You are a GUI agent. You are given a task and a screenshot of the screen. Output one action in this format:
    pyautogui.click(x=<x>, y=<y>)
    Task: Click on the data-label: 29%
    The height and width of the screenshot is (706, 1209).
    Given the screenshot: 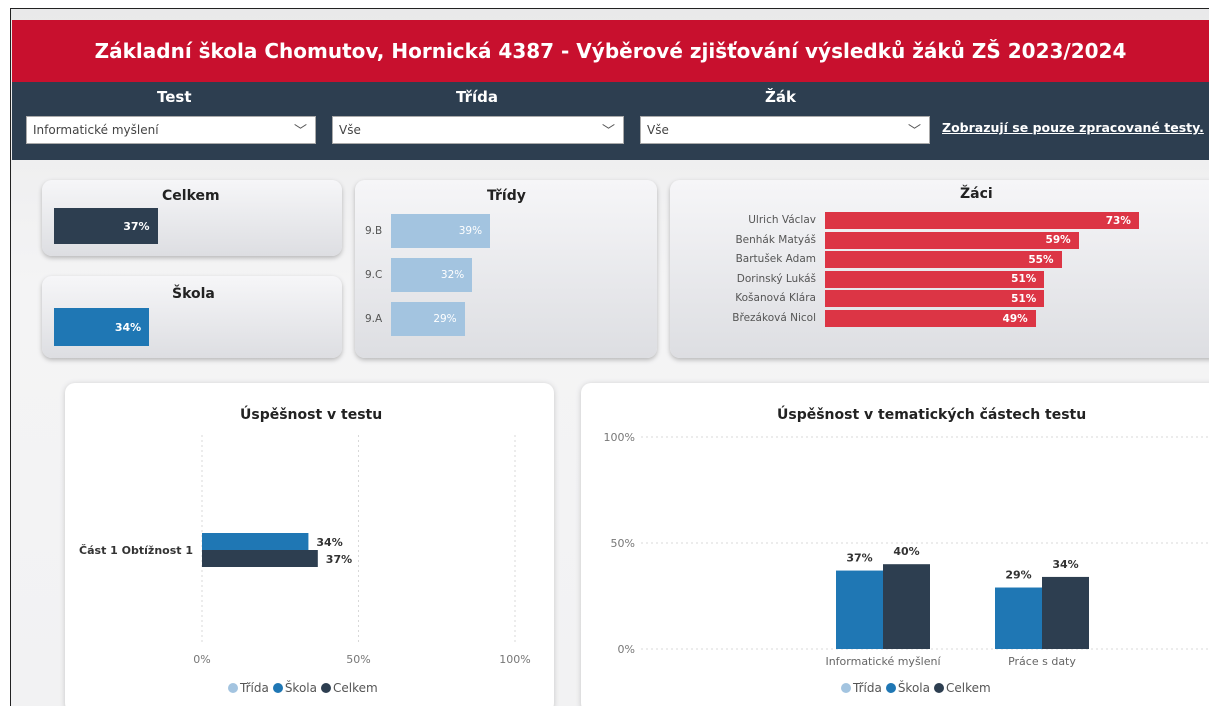 What is the action you would take?
    pyautogui.click(x=1018, y=575)
    